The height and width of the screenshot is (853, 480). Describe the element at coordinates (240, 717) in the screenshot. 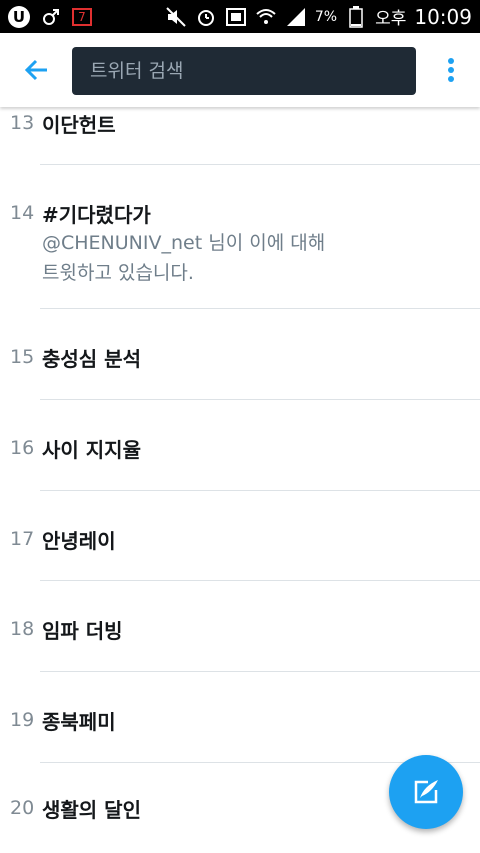

I see `trend-item: 19 종북페미` at that location.